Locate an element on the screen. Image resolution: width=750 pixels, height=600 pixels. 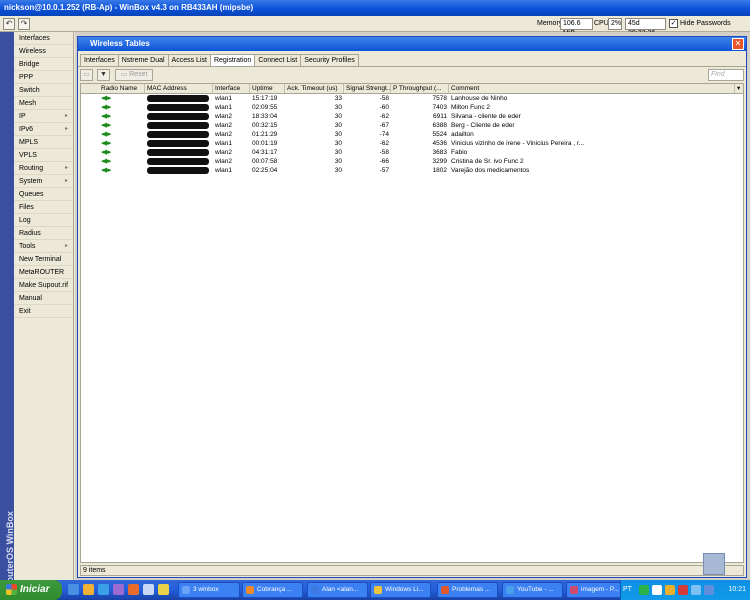
sidebar-item-label: Manual is located at coordinates (30, 298).